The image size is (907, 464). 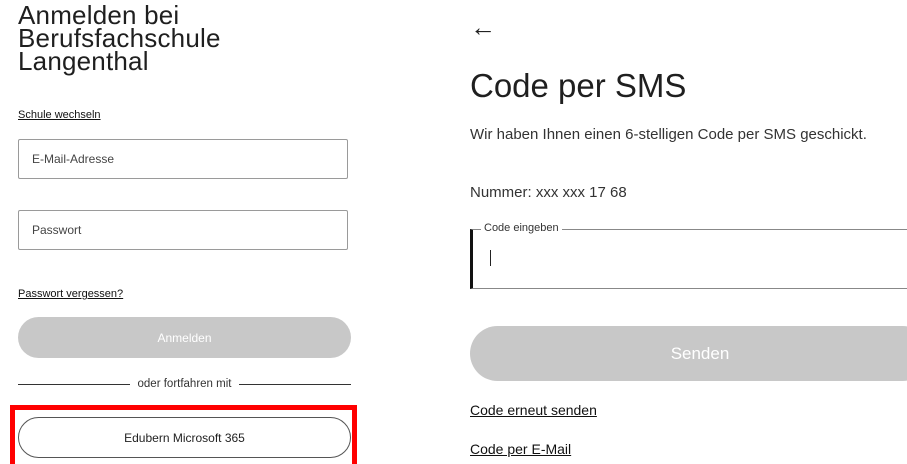 What do you see at coordinates (70, 294) in the screenshot?
I see `forgot-password-link: Passwort vergessen?` at bounding box center [70, 294].